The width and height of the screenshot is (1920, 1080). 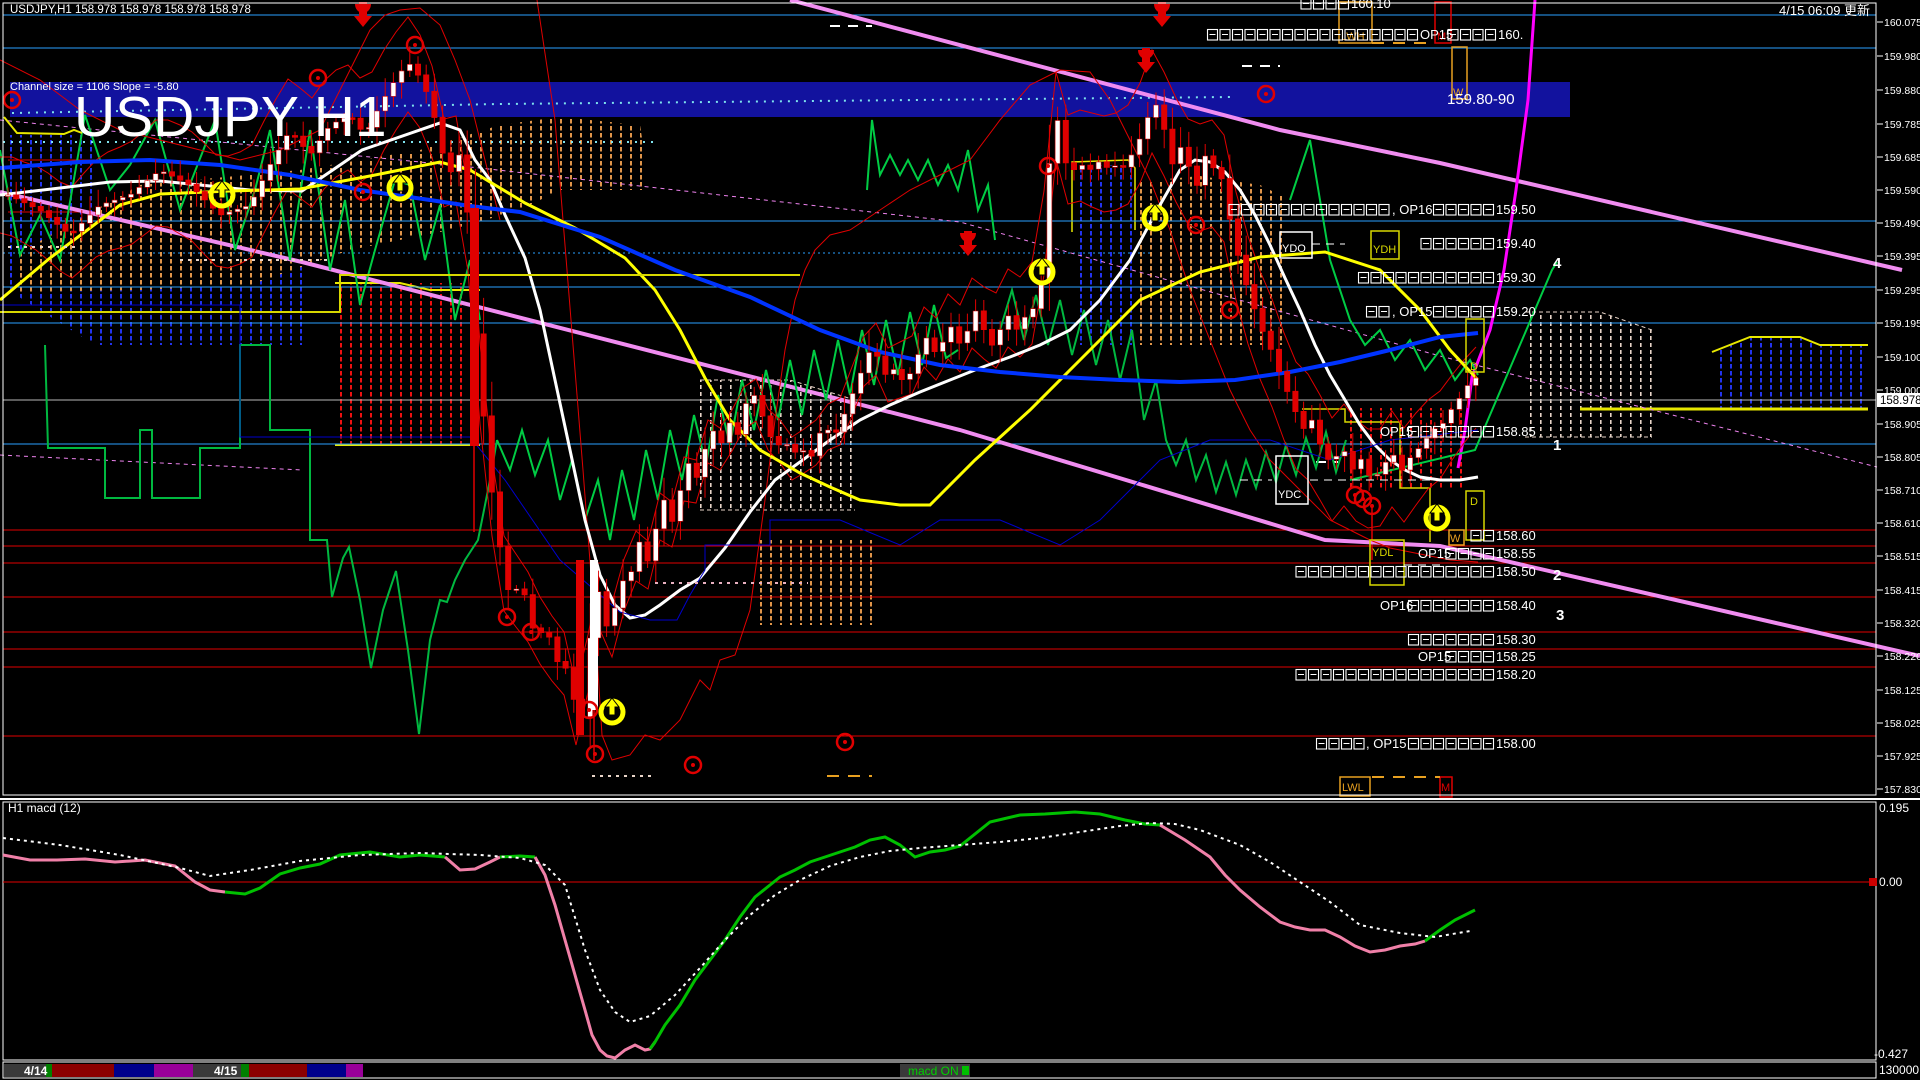 What do you see at coordinates (1557, 263) in the screenshot?
I see `svg-text: 4` at bounding box center [1557, 263].